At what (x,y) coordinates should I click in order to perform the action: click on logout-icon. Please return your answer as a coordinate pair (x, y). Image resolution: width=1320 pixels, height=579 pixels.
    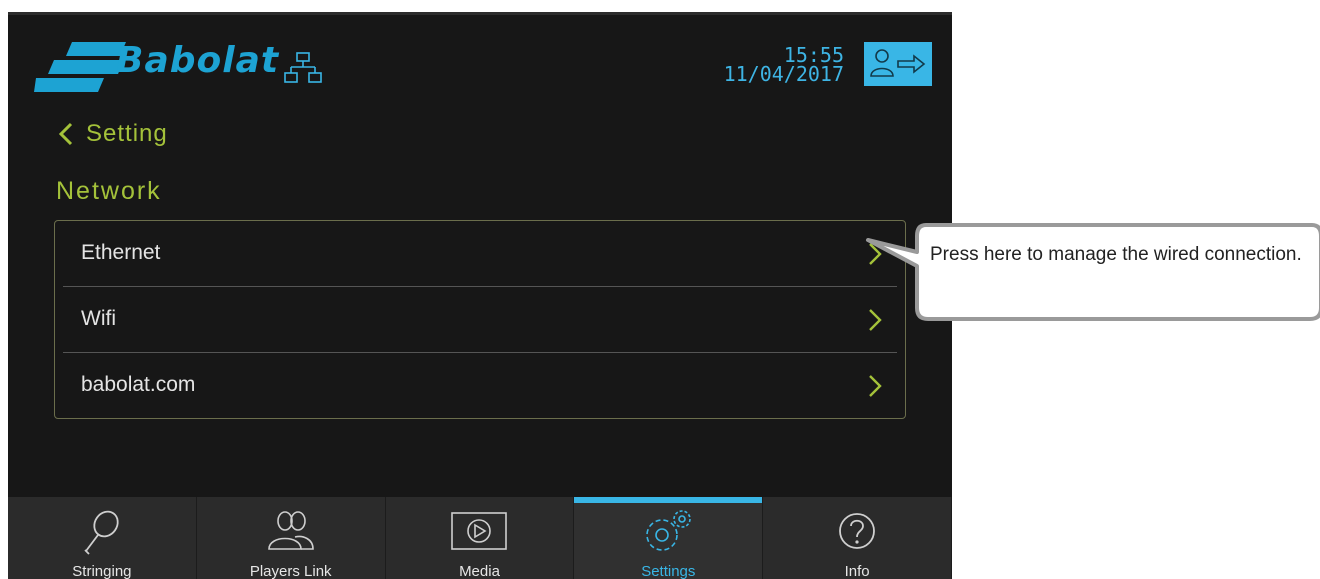
    Looking at the image, I should click on (898, 63).